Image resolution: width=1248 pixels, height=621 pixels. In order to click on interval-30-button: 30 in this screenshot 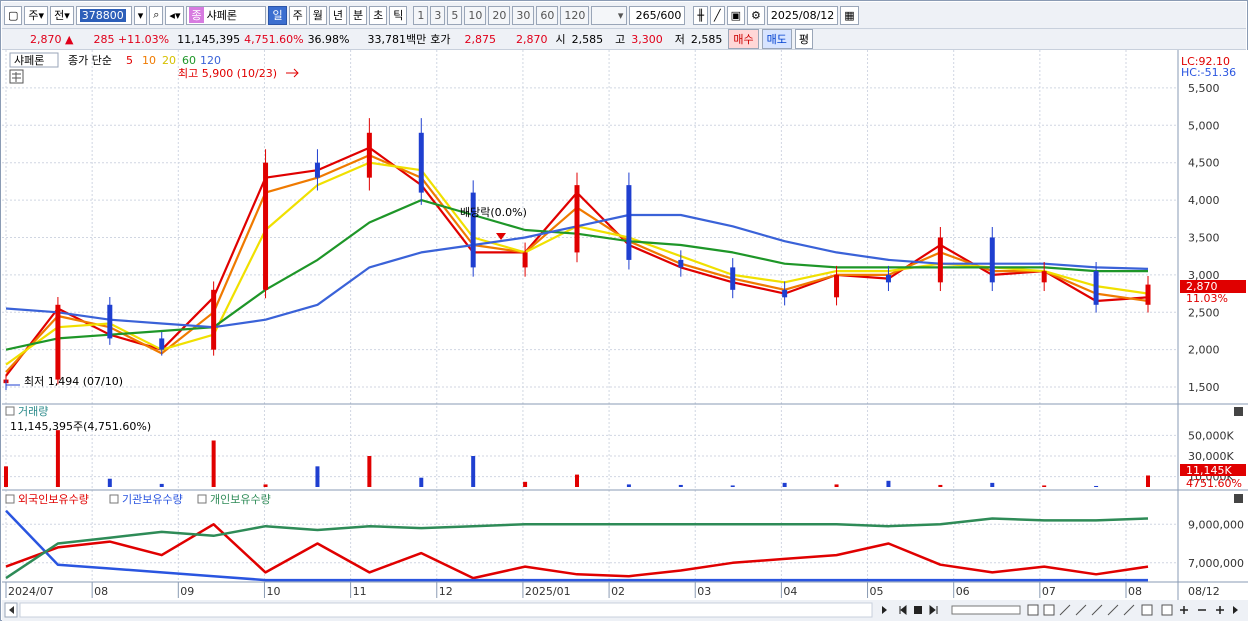, I will do `click(523, 15)`.